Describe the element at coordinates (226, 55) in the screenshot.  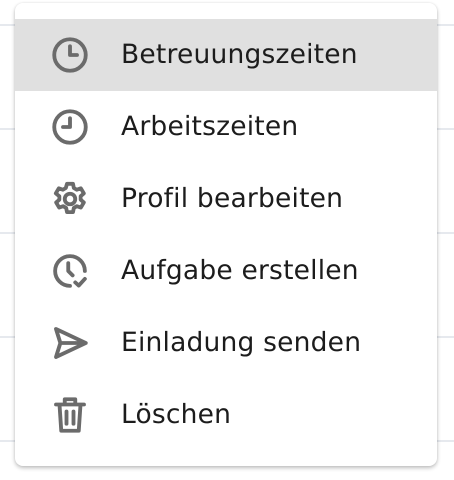
I see `menu-item: Betreuungszeiten` at that location.